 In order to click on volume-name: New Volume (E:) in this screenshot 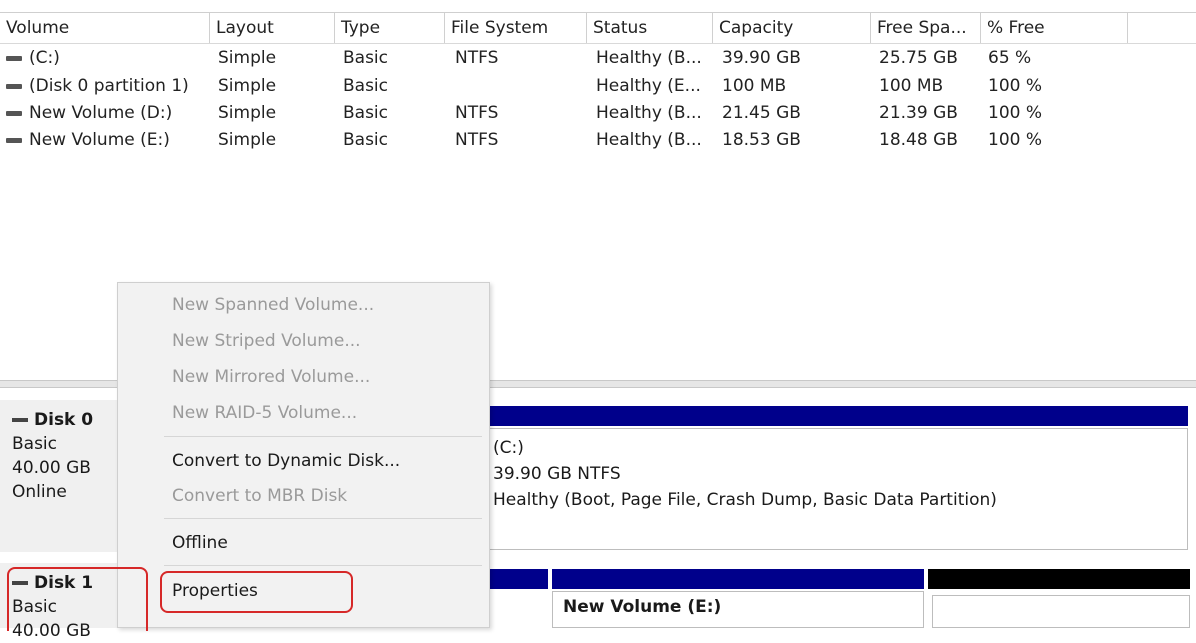, I will do `click(99, 140)`.